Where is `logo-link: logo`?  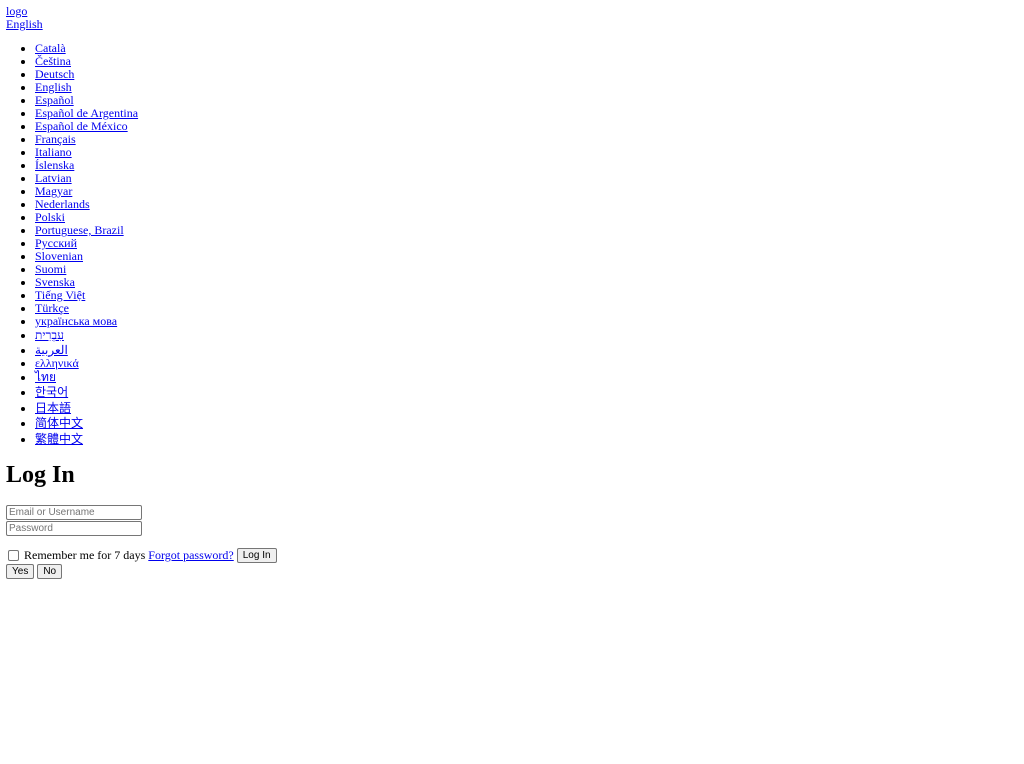
logo-link: logo is located at coordinates (512, 11).